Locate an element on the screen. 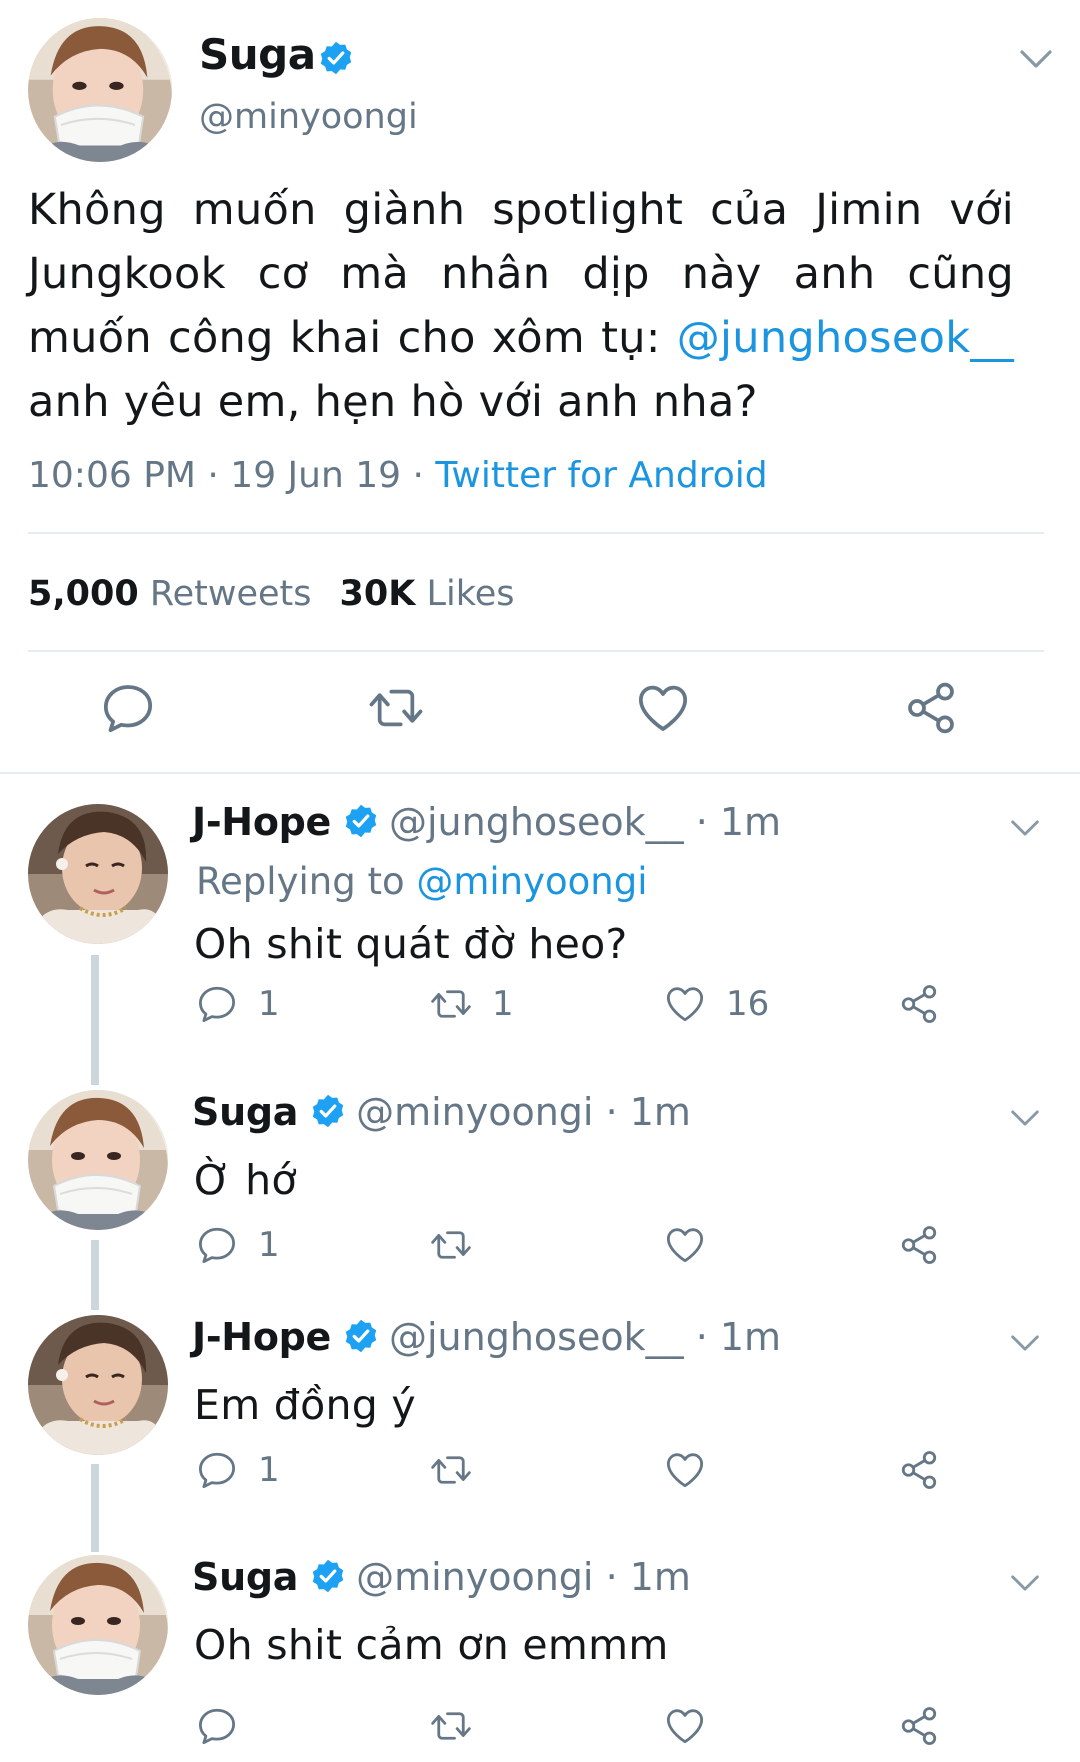  tweet-text-part: anh yêu em, hẹn hò với anh nha? is located at coordinates (393, 402).